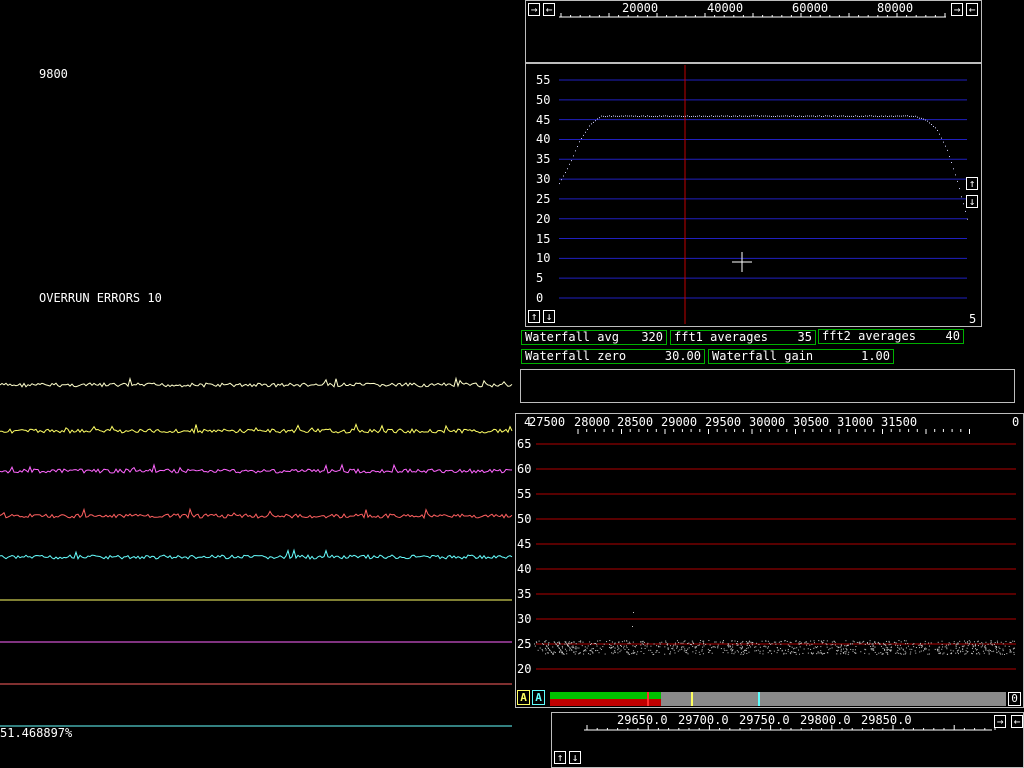 The width and height of the screenshot is (1024, 768). What do you see at coordinates (972, 201) in the screenshot?
I see `scale-down-arrow-icon: ↓` at bounding box center [972, 201].